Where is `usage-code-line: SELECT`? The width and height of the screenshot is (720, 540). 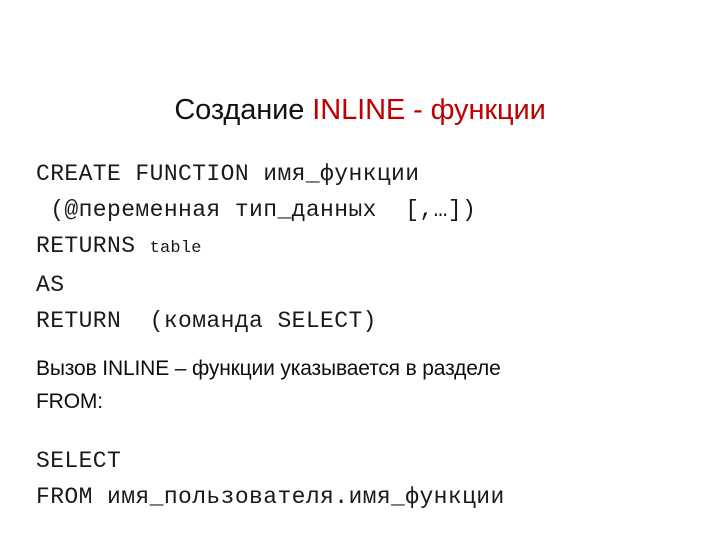
usage-code-line: SELECT is located at coordinates (79, 461).